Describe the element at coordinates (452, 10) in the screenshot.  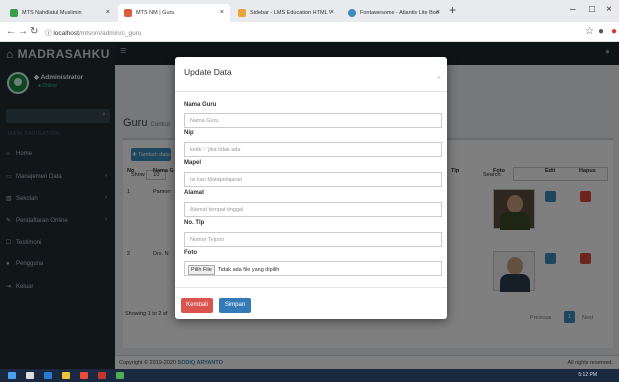
I see `new-tab-icon: +` at that location.